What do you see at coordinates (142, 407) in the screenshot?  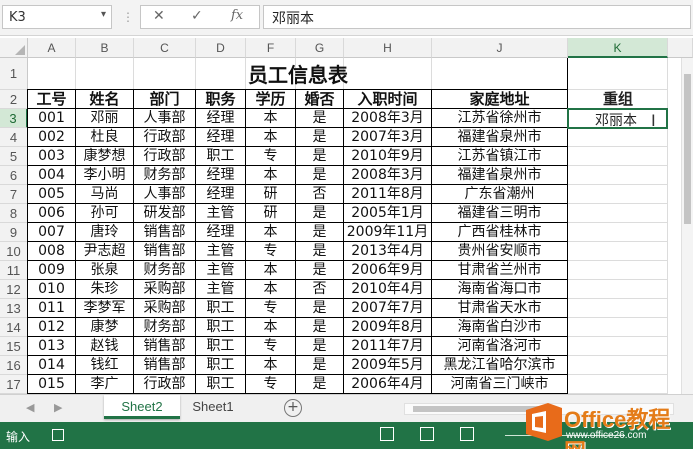 I see `tab-sheet2: Sheet2` at bounding box center [142, 407].